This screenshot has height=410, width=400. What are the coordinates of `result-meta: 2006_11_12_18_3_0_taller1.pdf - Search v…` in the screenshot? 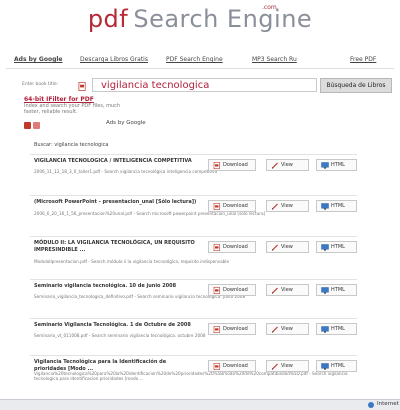 It's located at (125, 171).